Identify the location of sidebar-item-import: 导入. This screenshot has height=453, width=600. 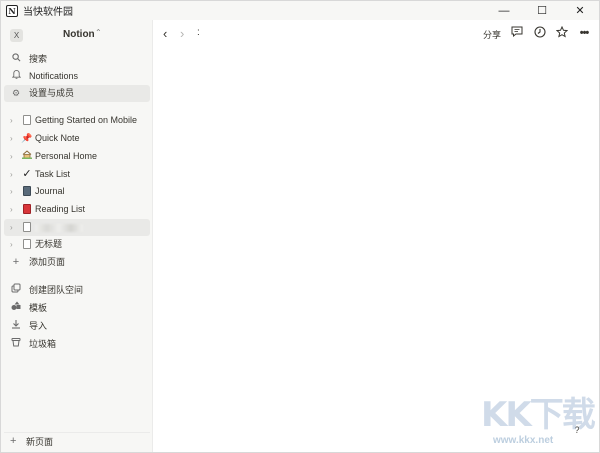
(77, 326).